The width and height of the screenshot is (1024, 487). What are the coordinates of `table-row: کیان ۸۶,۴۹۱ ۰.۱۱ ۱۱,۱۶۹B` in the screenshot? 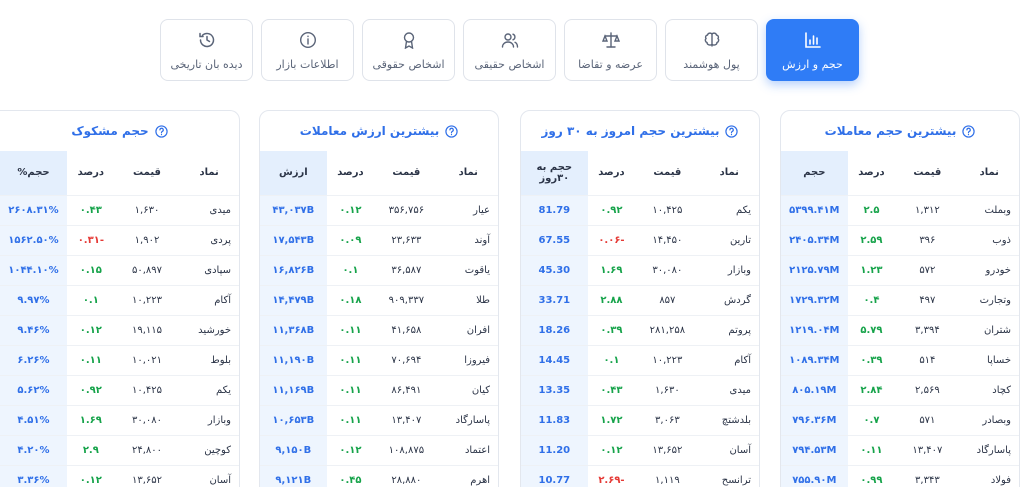 It's located at (379, 389).